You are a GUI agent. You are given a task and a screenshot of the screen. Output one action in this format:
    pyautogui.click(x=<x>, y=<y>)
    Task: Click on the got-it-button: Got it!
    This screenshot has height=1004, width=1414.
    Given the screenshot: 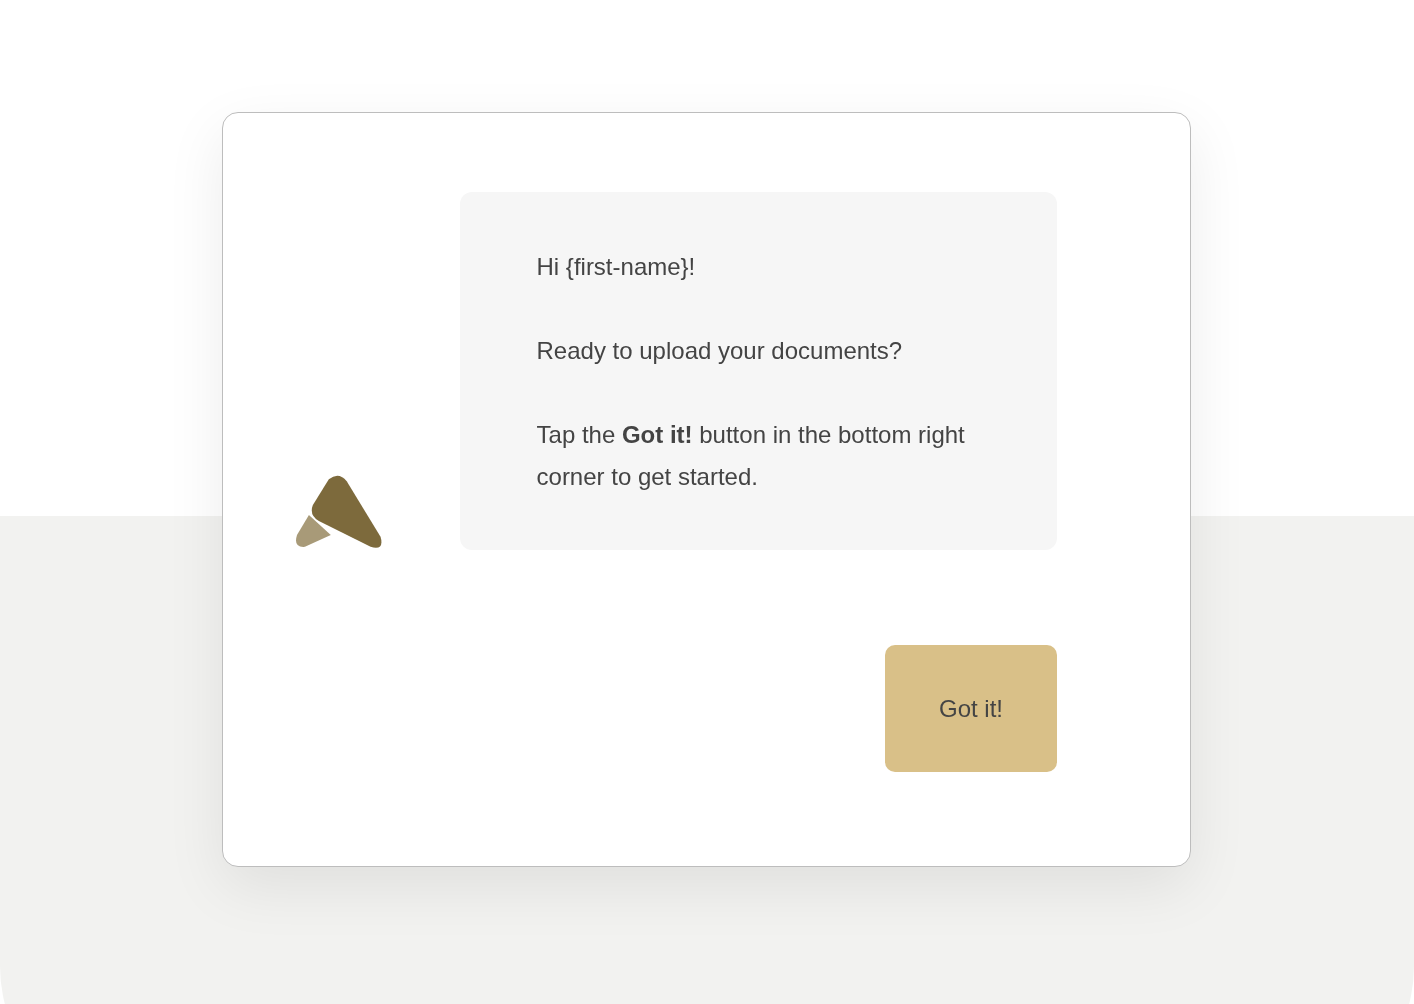 What is the action you would take?
    pyautogui.click(x=971, y=708)
    